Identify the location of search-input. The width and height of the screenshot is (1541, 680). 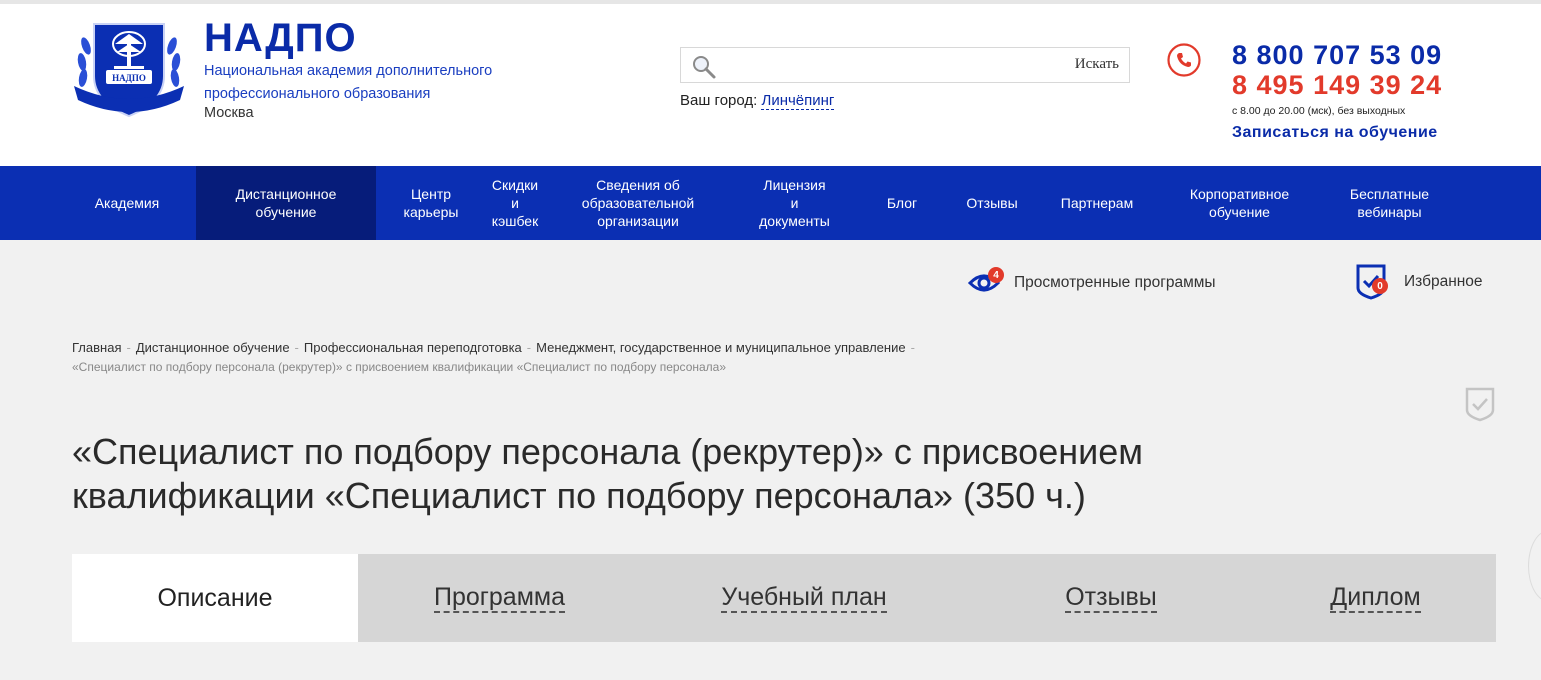
(888, 66).